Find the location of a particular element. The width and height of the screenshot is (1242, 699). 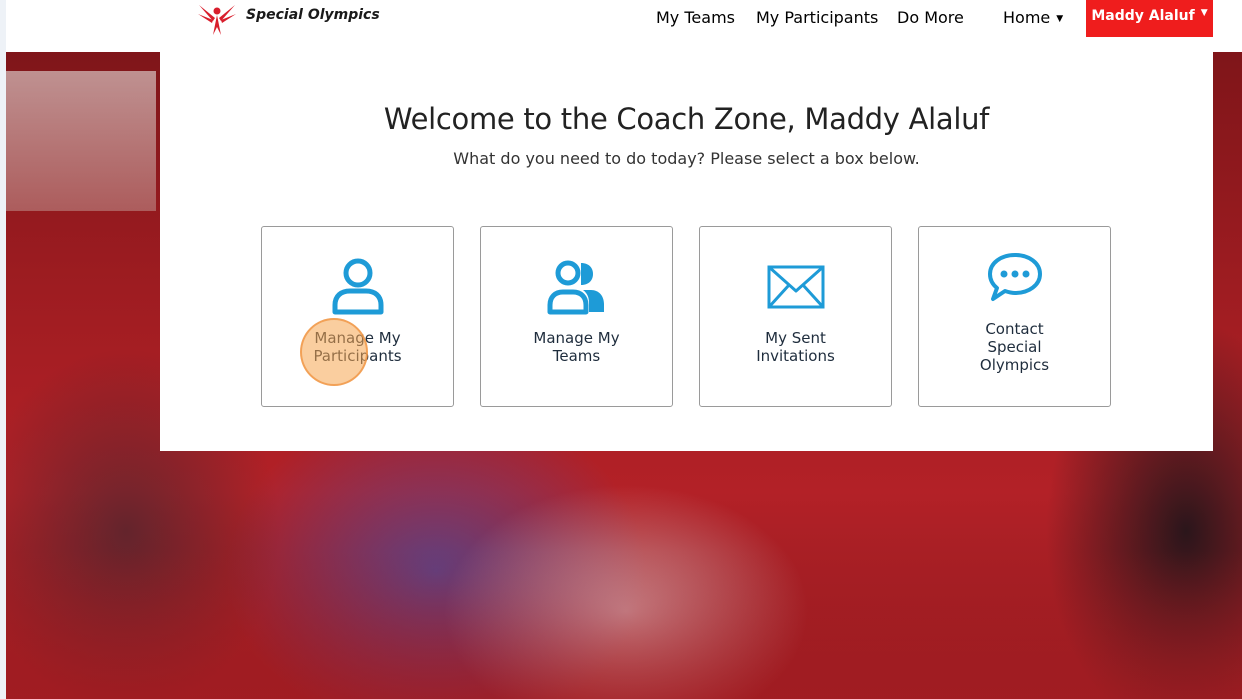

hero-photo-region is located at coordinates (81, 141).